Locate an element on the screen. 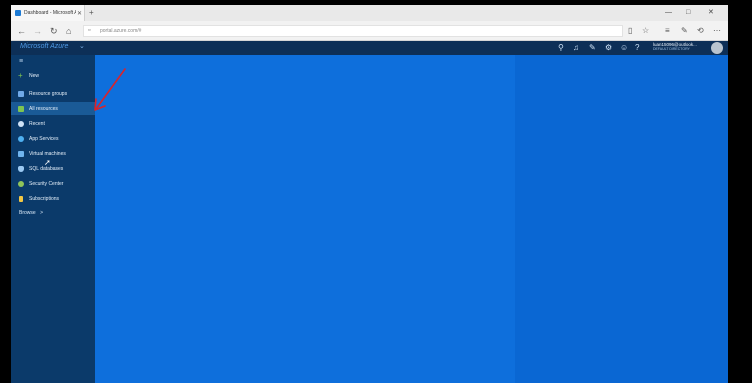 Image resolution: width=752 pixels, height=383 pixels. sidebar-item-all-resources: All resources is located at coordinates (53, 108).